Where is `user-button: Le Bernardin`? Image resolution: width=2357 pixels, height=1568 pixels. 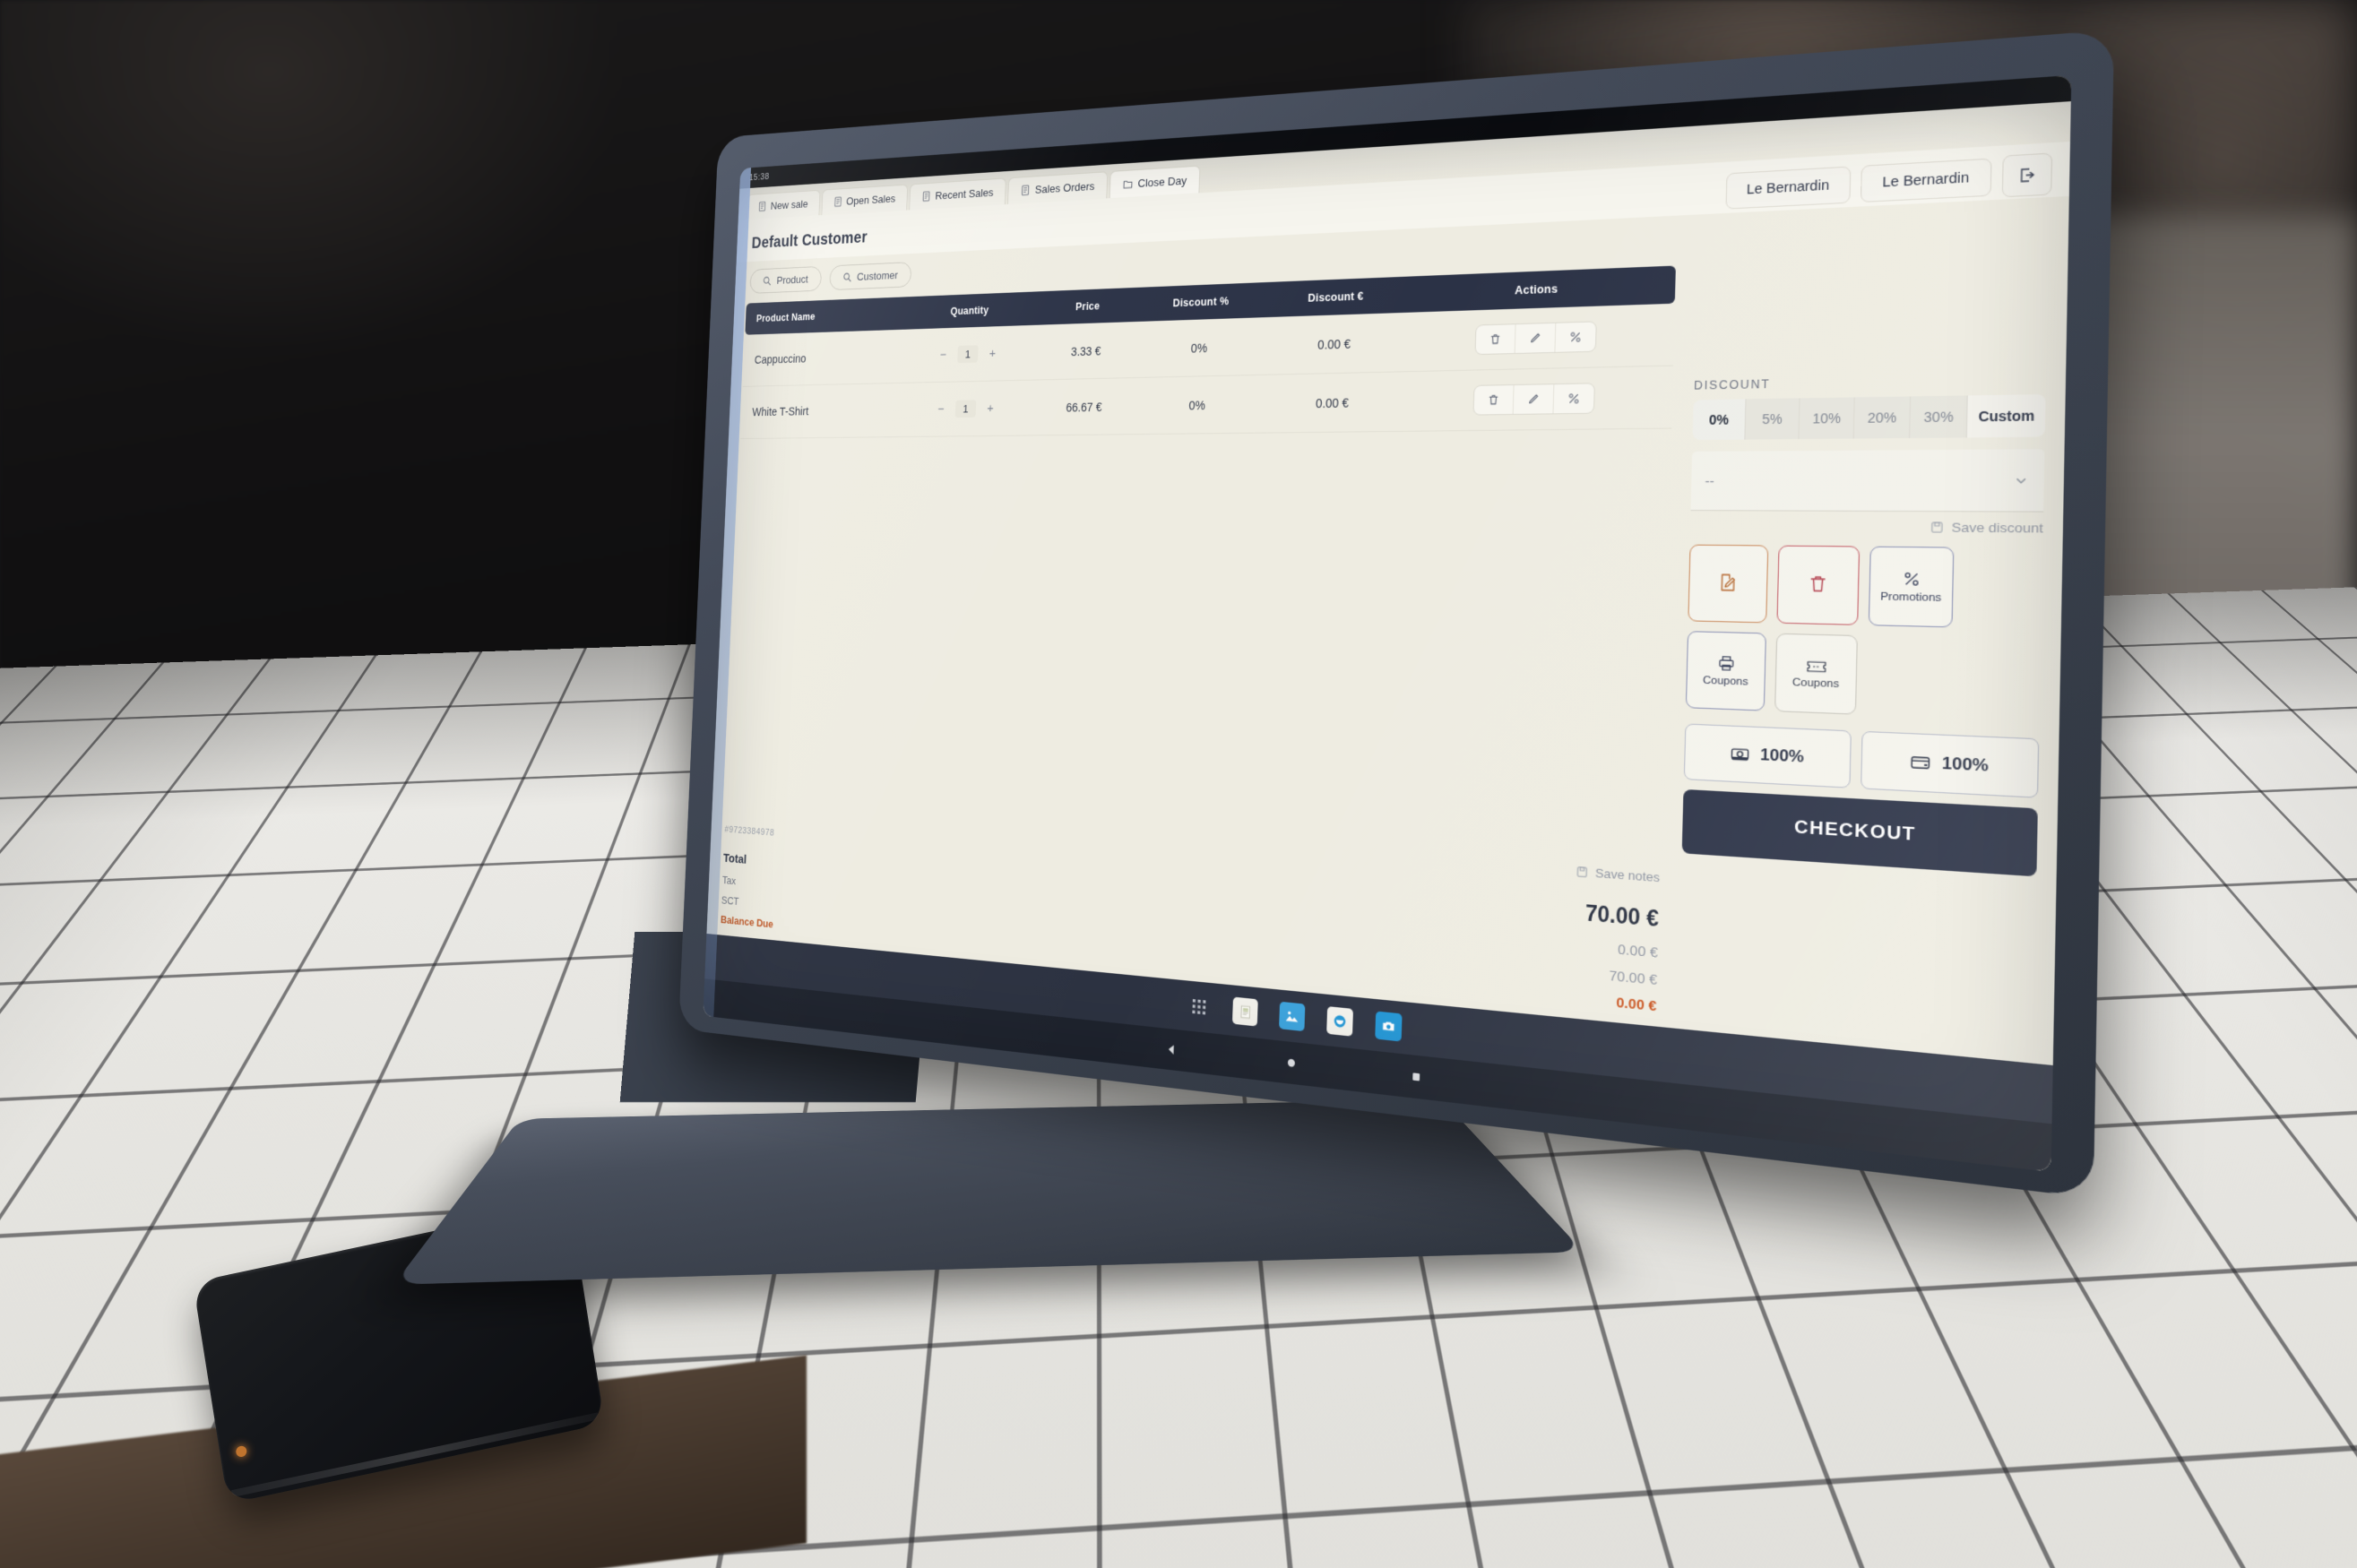
user-button: Le Bernardin is located at coordinates (1926, 180).